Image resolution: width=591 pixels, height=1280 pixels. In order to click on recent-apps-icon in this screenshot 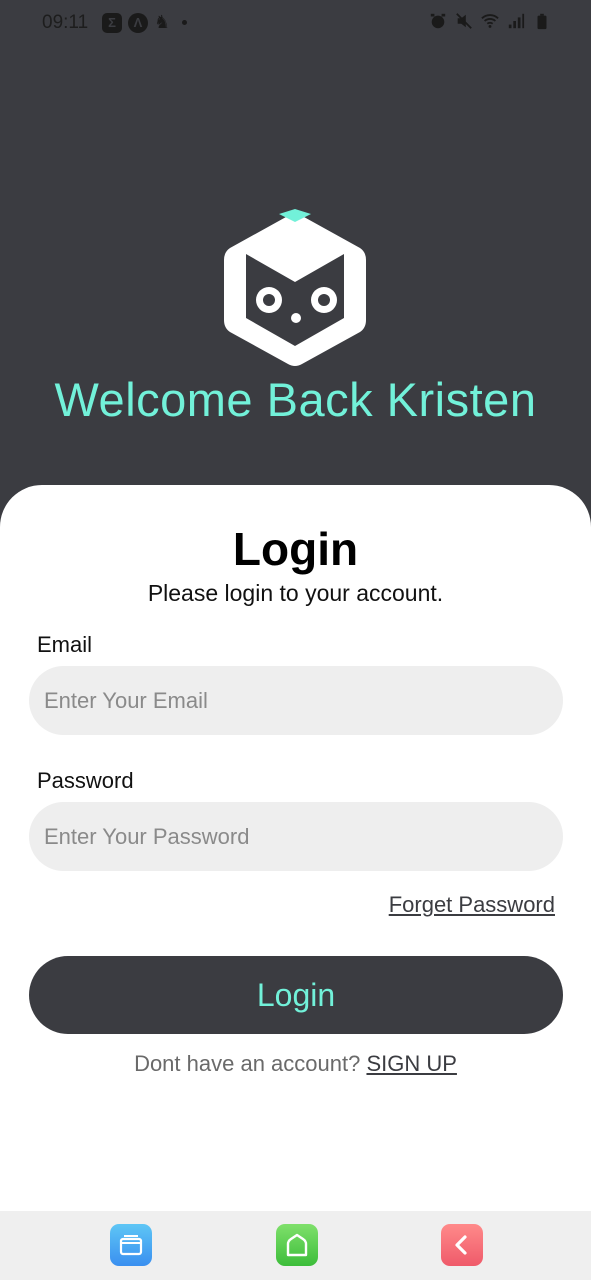, I will do `click(131, 1245)`.